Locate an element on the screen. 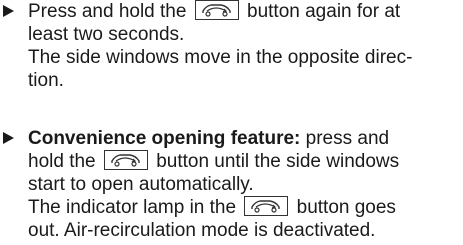 This screenshot has width=463, height=245. step-2-line-1: Convenience opening feature: press and is located at coordinates (208, 138).